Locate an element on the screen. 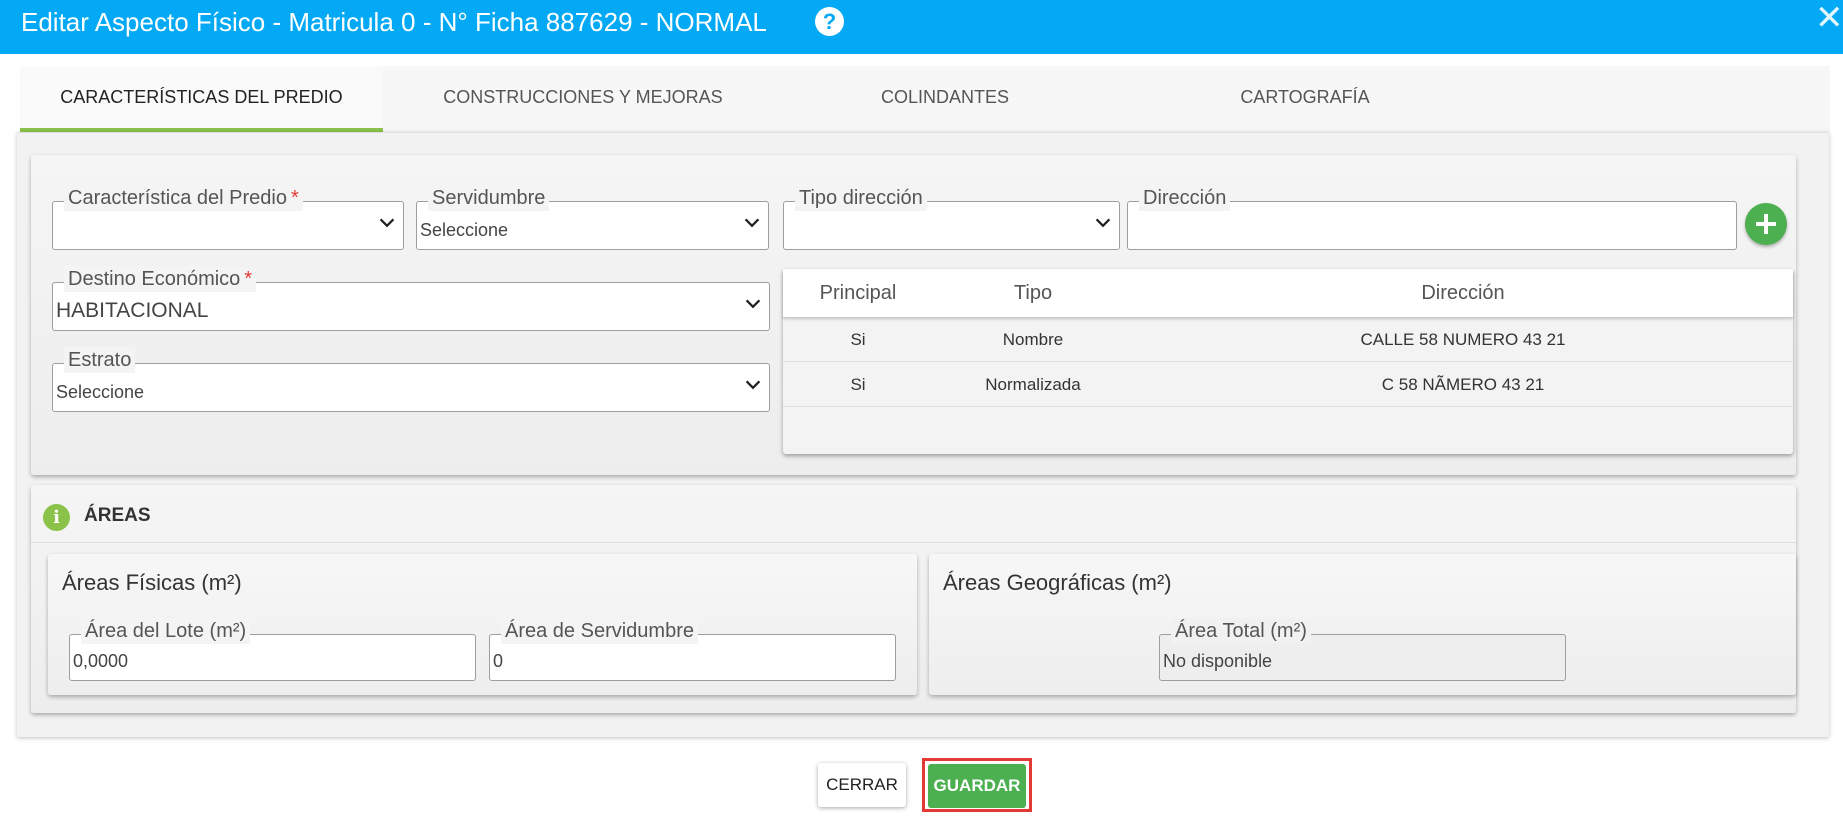 The height and width of the screenshot is (820, 1843). area-total-input: Área Total (m²) No disponible is located at coordinates (1362, 649).